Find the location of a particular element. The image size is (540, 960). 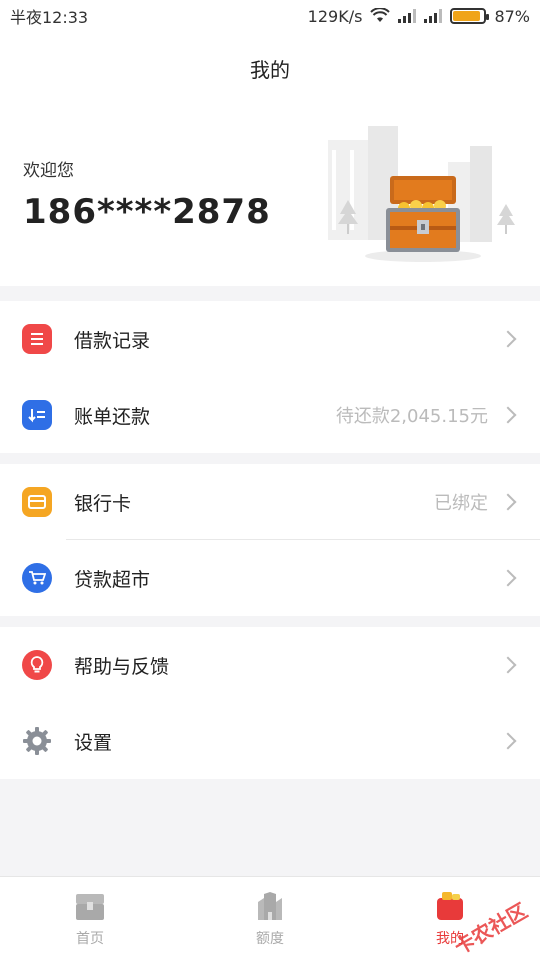

menu-label-settings: 设置 is located at coordinates (93, 742).